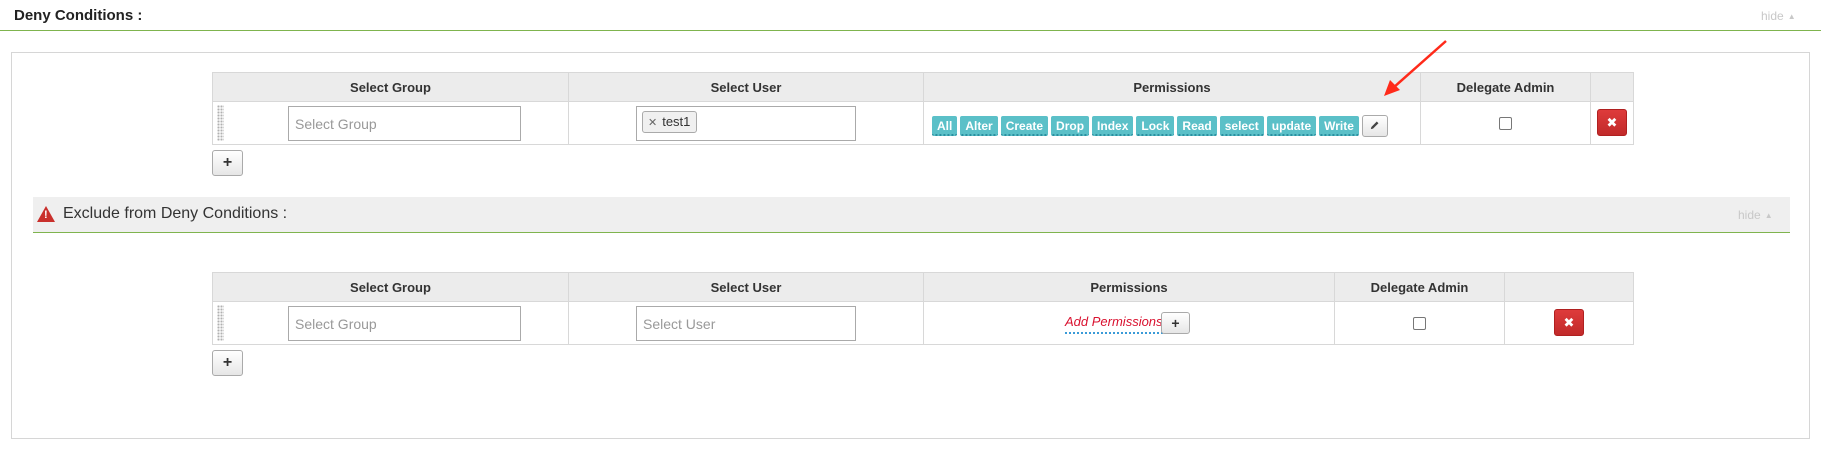  I want to click on select-user-input: ✕ test1, so click(746, 123).